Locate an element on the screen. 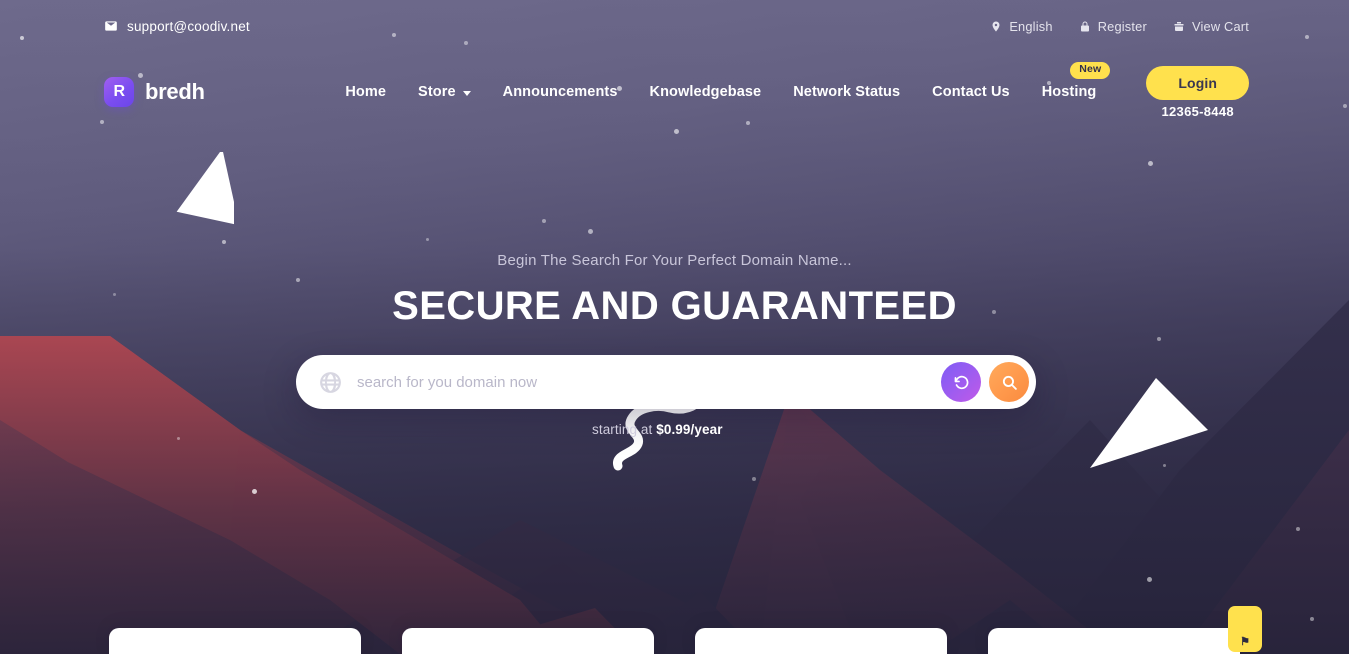 This screenshot has width=1349, height=654. logo-mark-letter: R is located at coordinates (119, 91).